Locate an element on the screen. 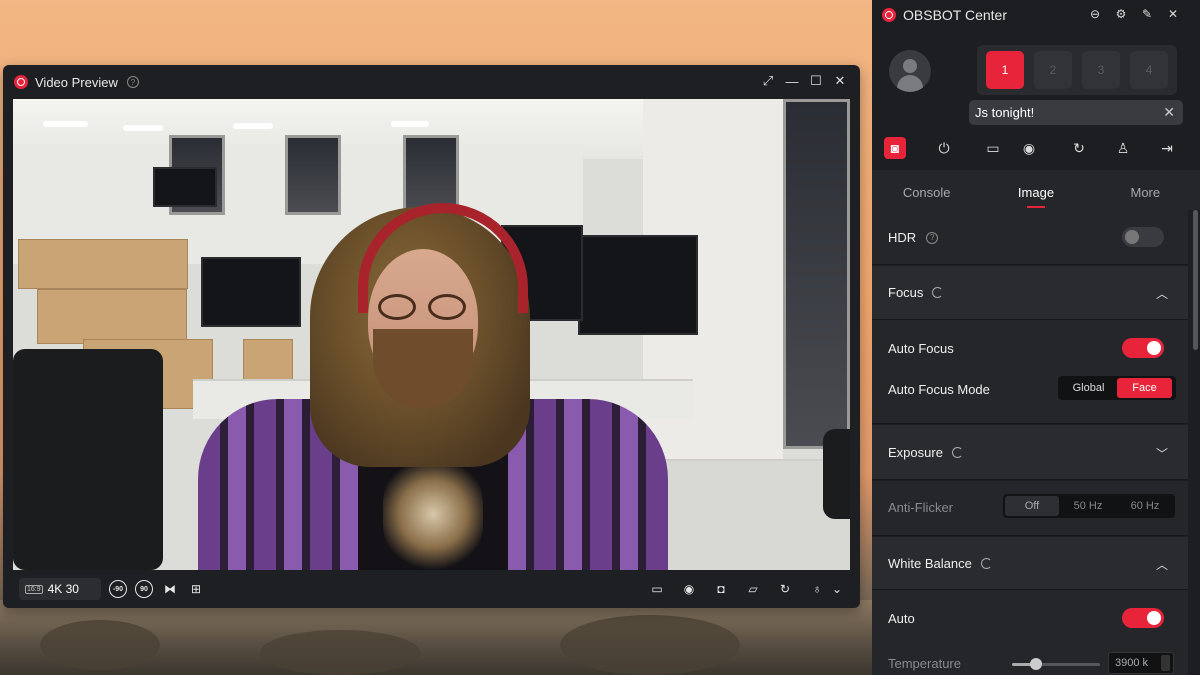  notification-toast: Js tonight! ✕ is located at coordinates (1076, 112).